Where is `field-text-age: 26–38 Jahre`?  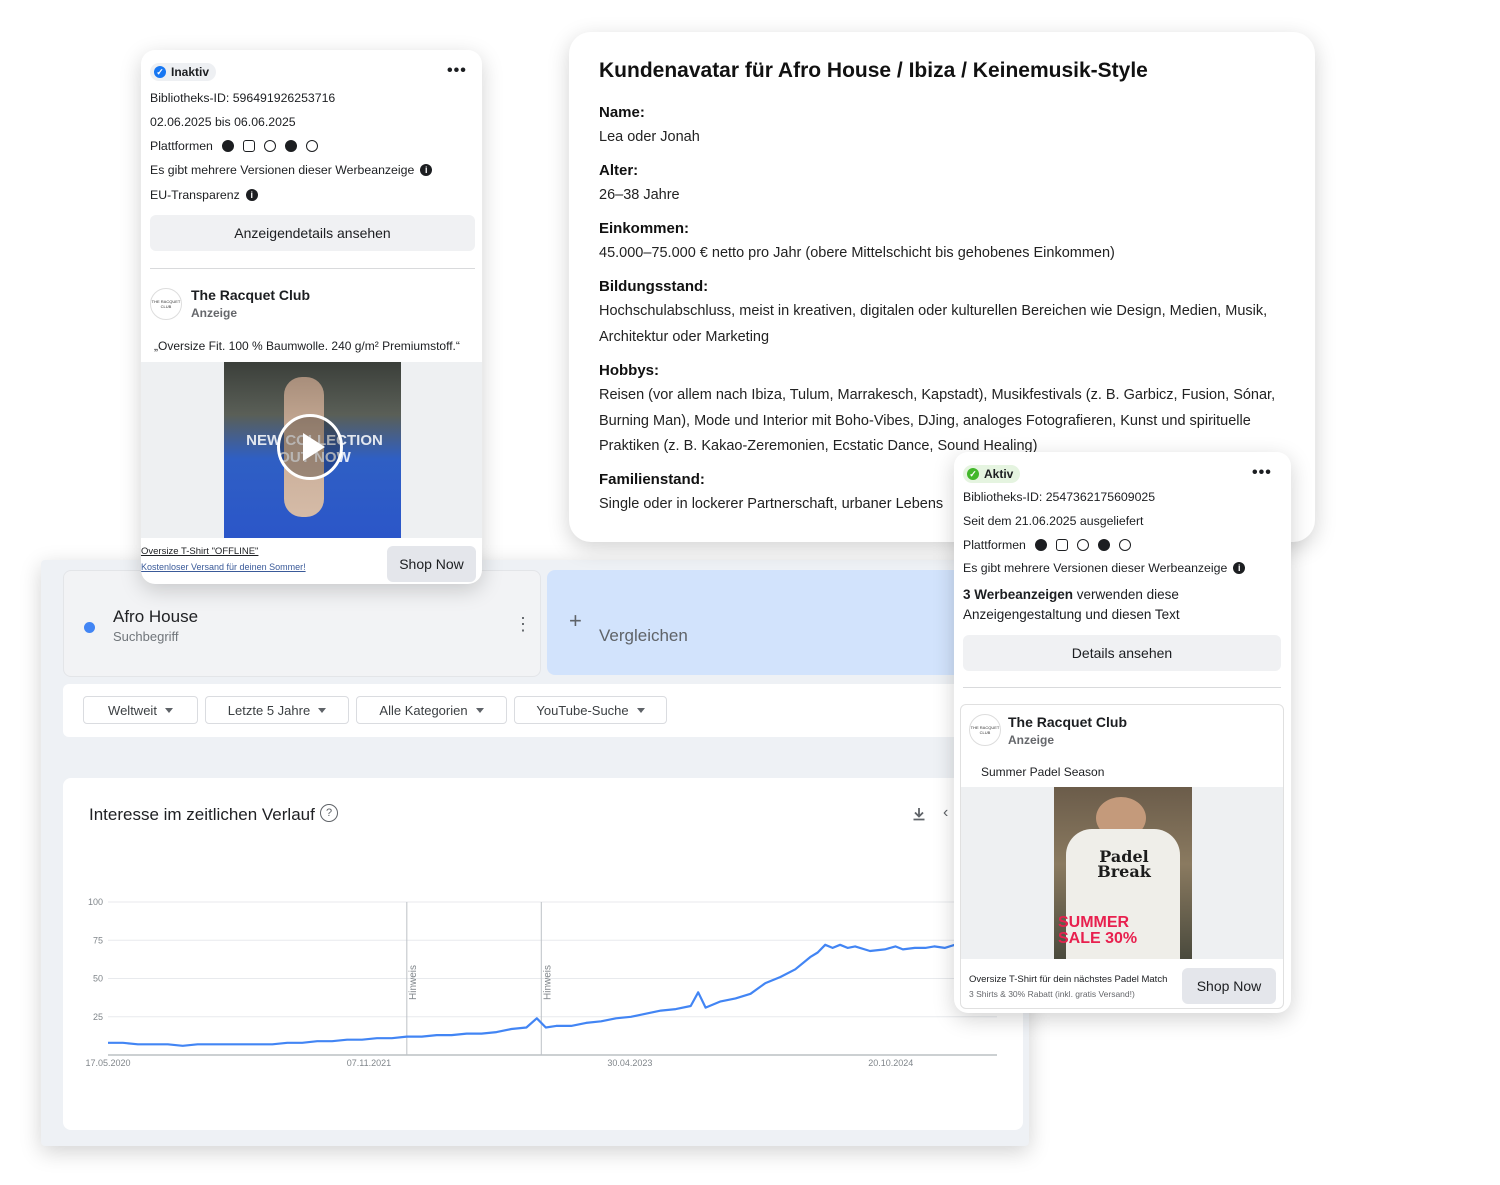
field-text-age: 26–38 Jahre is located at coordinates (639, 195).